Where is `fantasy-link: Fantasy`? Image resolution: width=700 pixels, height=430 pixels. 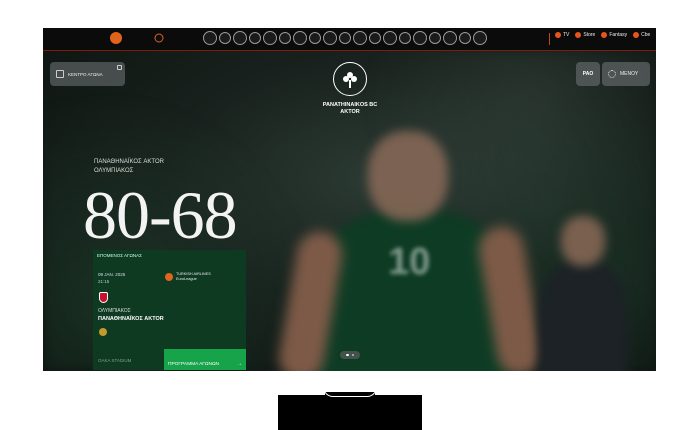
fantasy-link: Fantasy is located at coordinates (614, 35).